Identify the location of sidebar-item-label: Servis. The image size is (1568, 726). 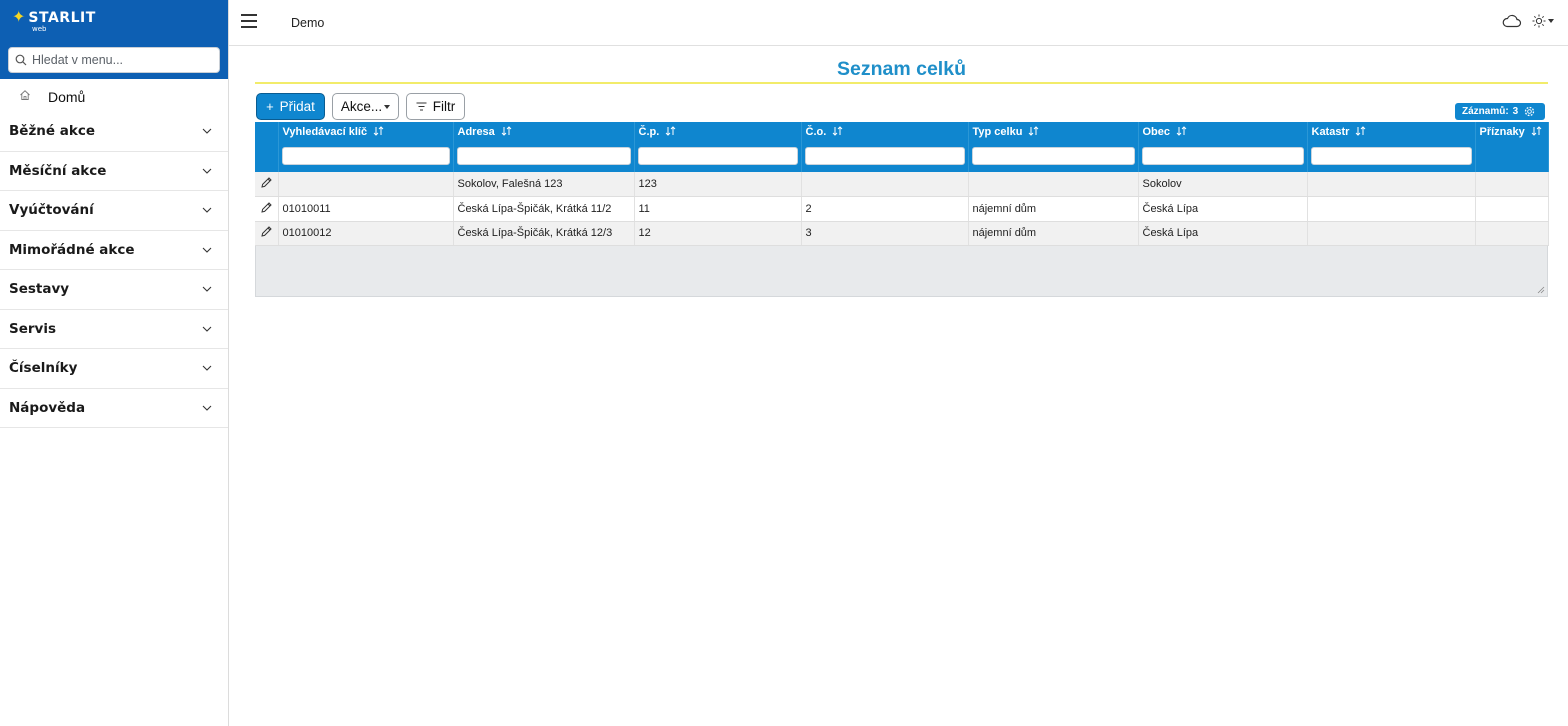
(32, 328).